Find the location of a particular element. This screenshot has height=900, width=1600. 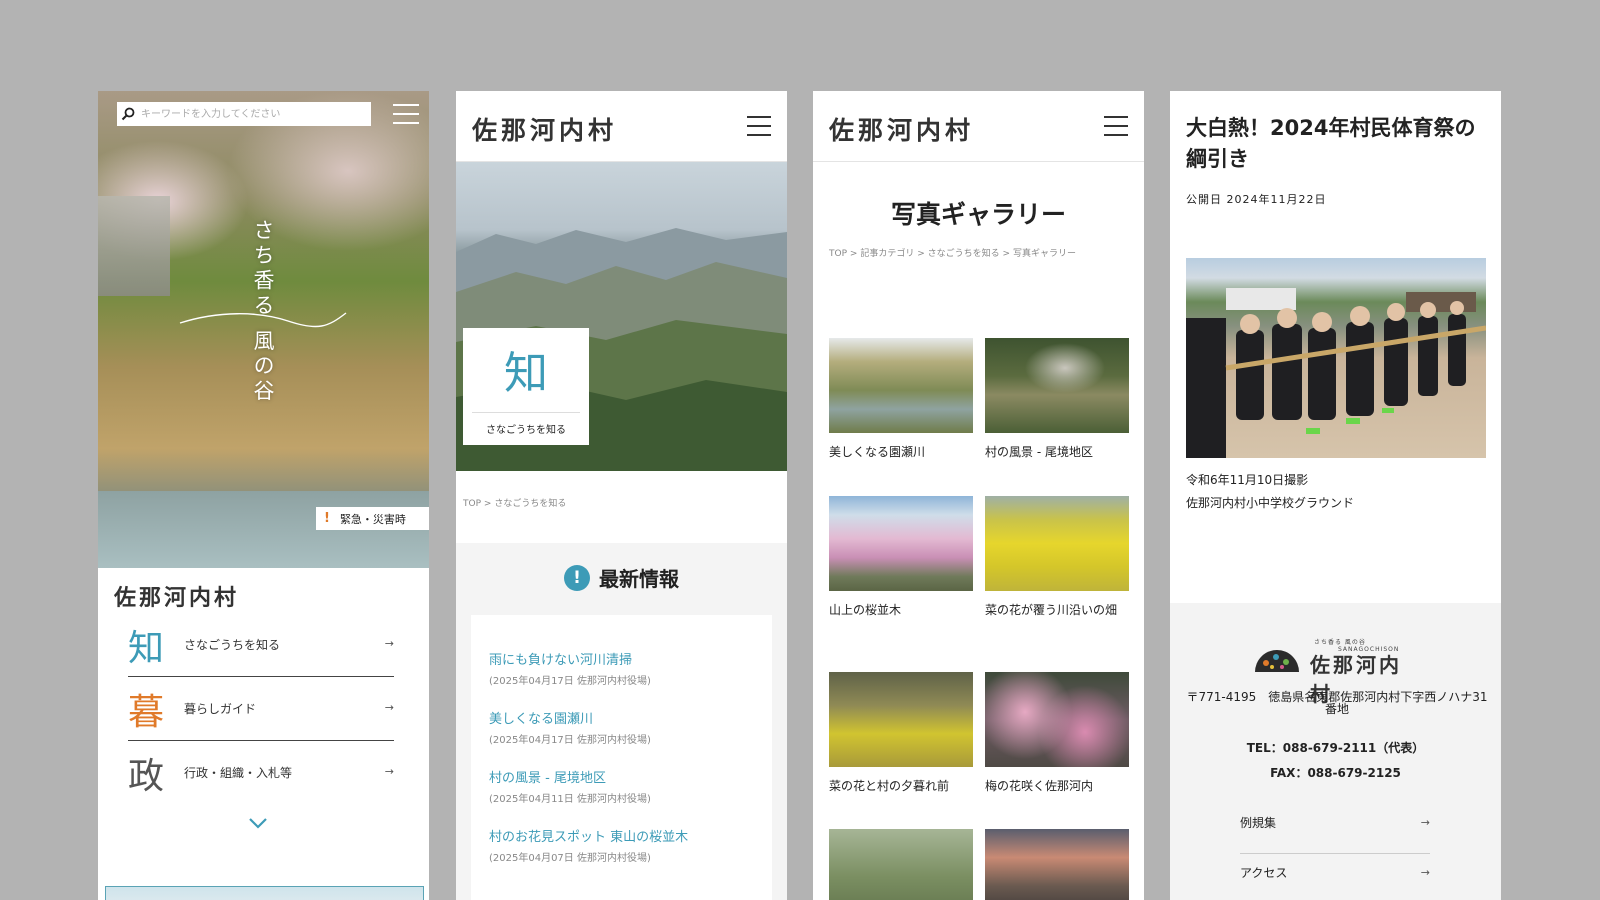

chevron-down-icon is located at coordinates (258, 823).